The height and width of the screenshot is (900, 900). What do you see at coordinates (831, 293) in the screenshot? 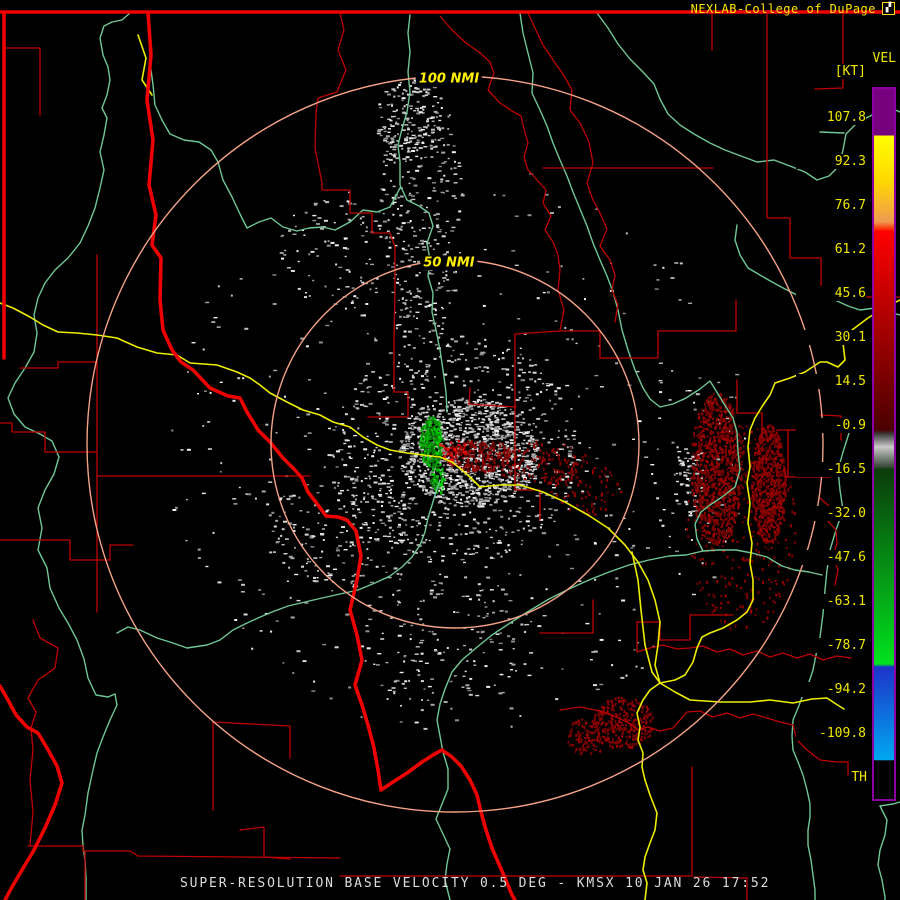
I see `colorbar-tick-label: 45.6` at bounding box center [831, 293].